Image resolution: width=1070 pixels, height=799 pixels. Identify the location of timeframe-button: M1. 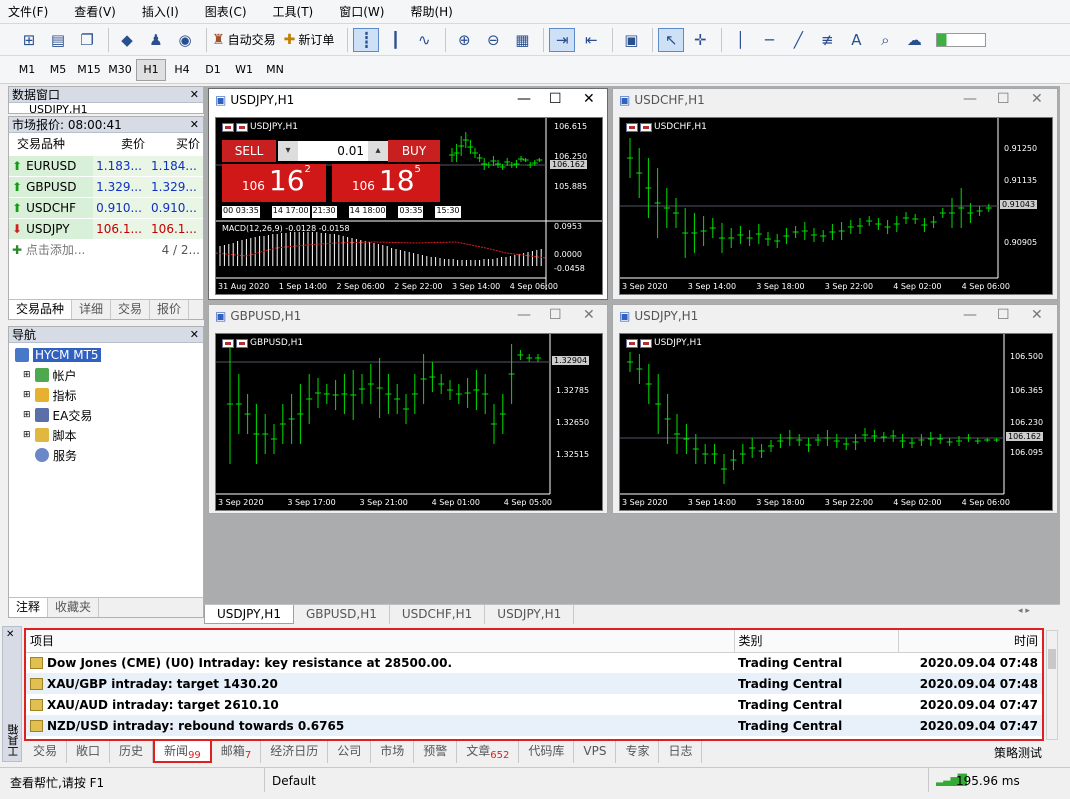
(27, 70).